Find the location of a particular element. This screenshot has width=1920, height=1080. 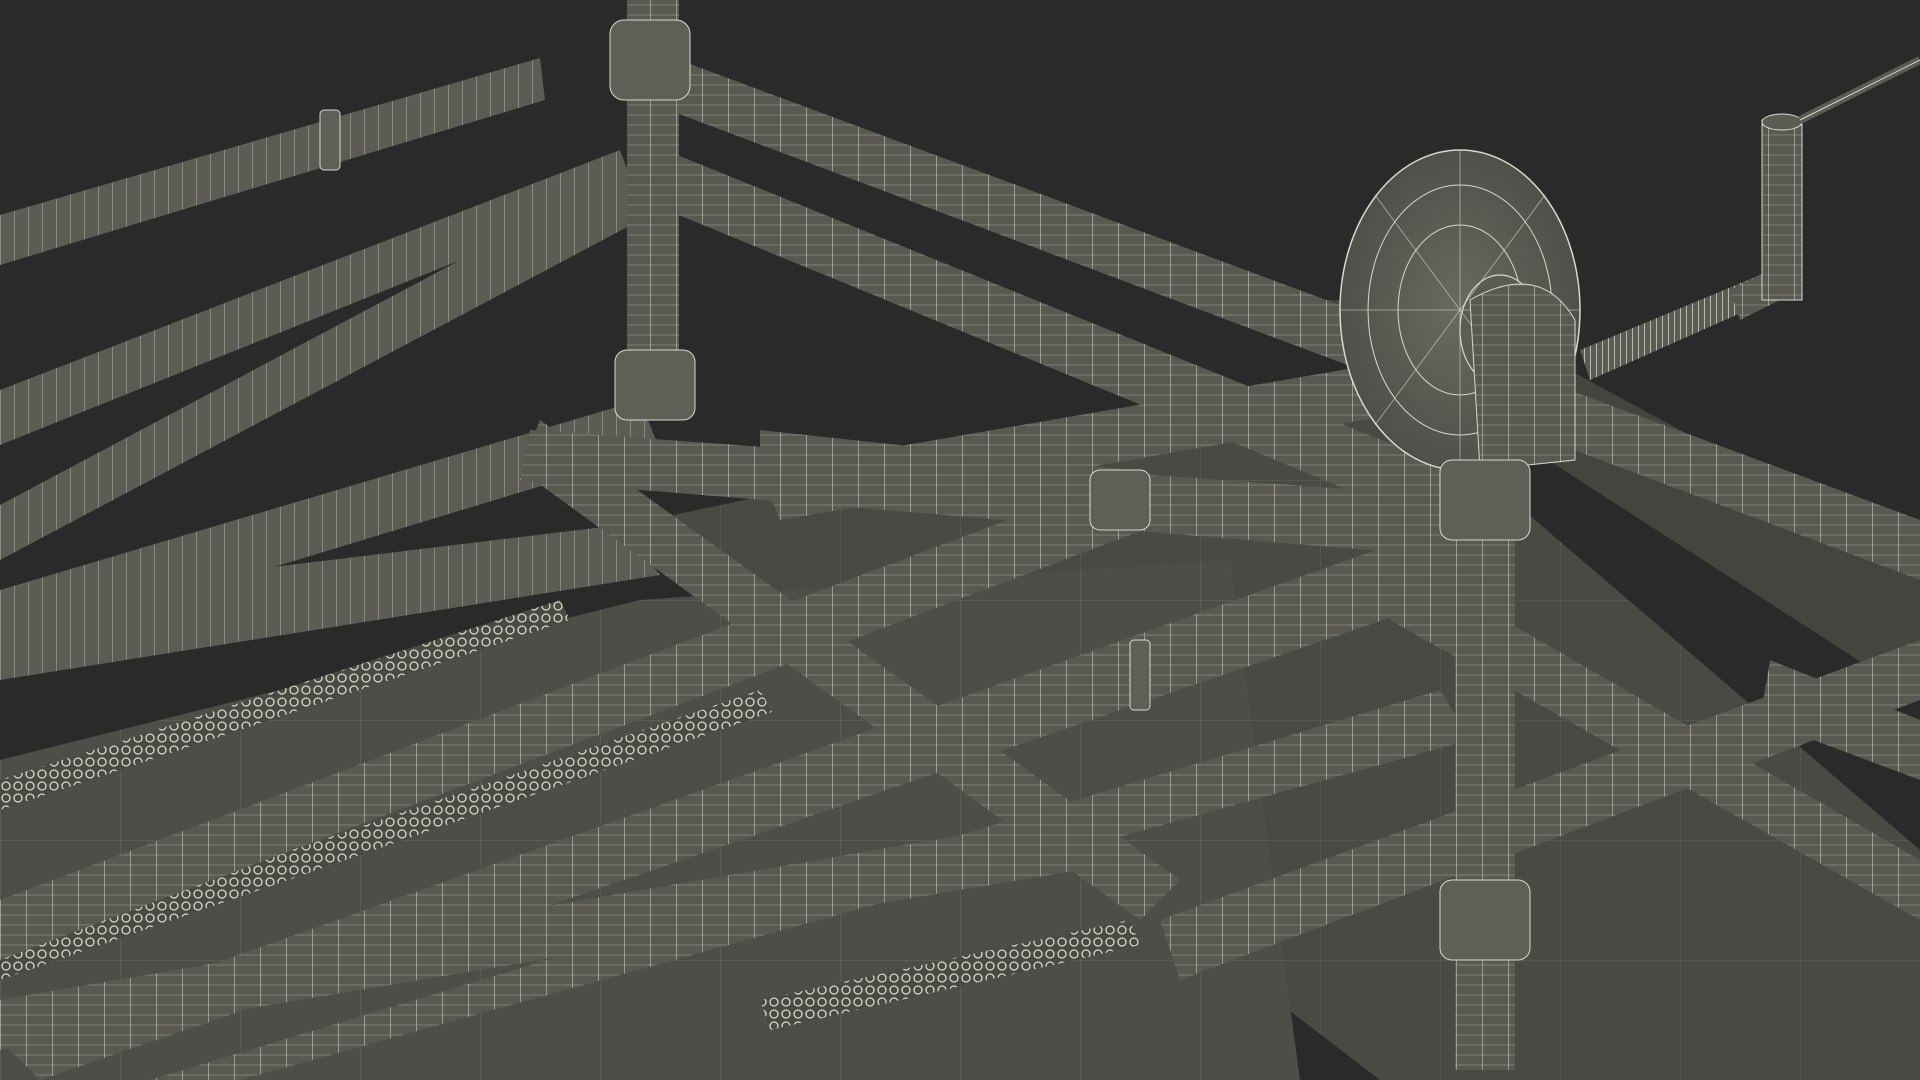

crank-wheel-icon is located at coordinates (1460, 310).